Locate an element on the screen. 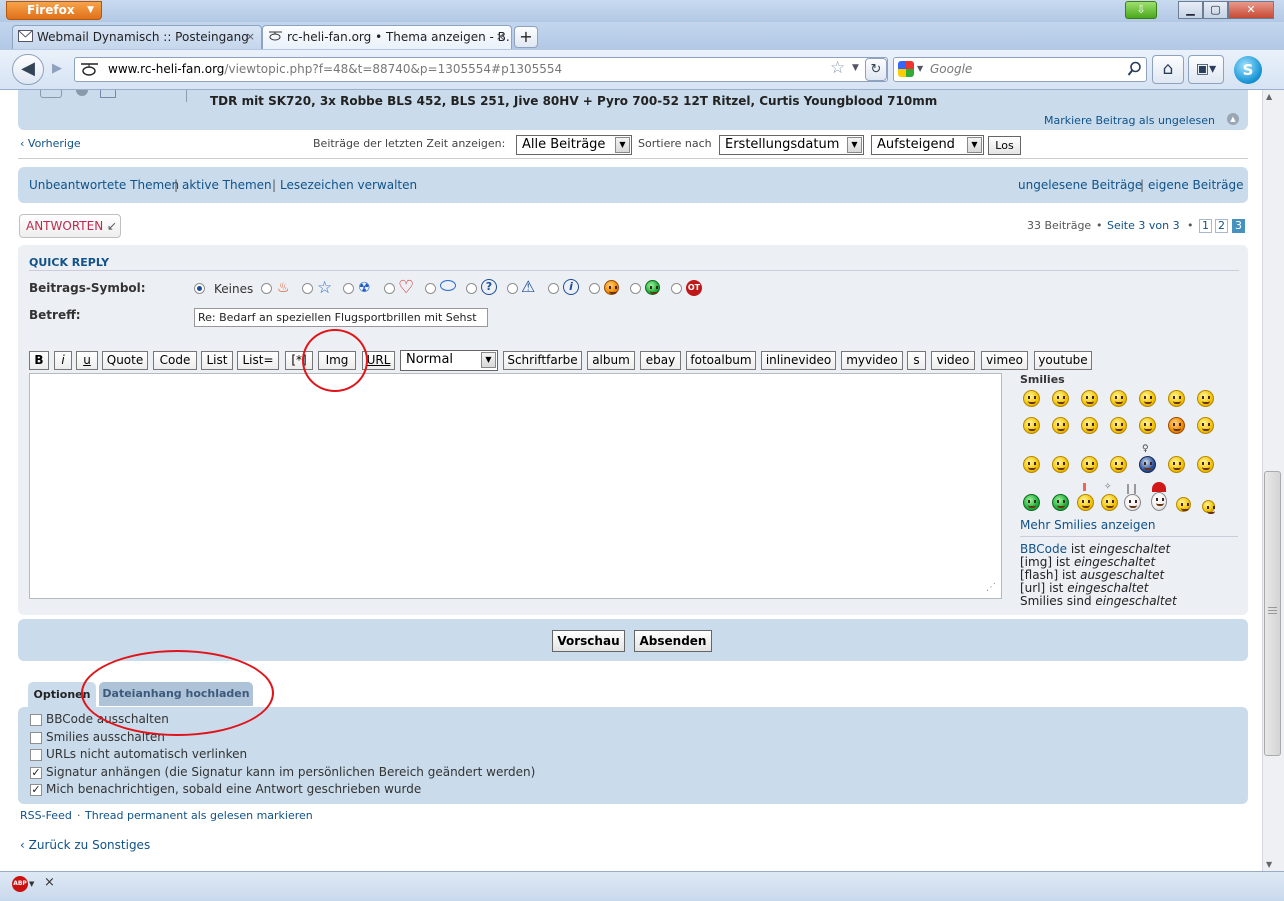 The height and width of the screenshot is (901, 1284). previous-link: ‹ Vorherige is located at coordinates (50, 143).